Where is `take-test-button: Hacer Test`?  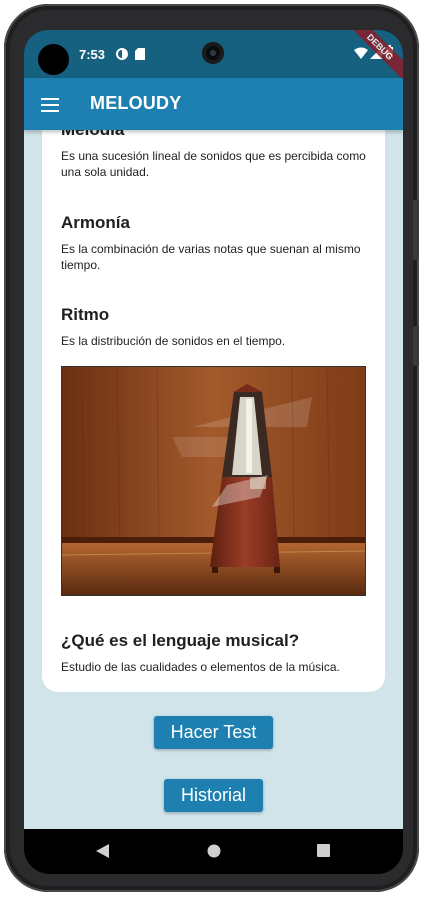 take-test-button: Hacer Test is located at coordinates (213, 732).